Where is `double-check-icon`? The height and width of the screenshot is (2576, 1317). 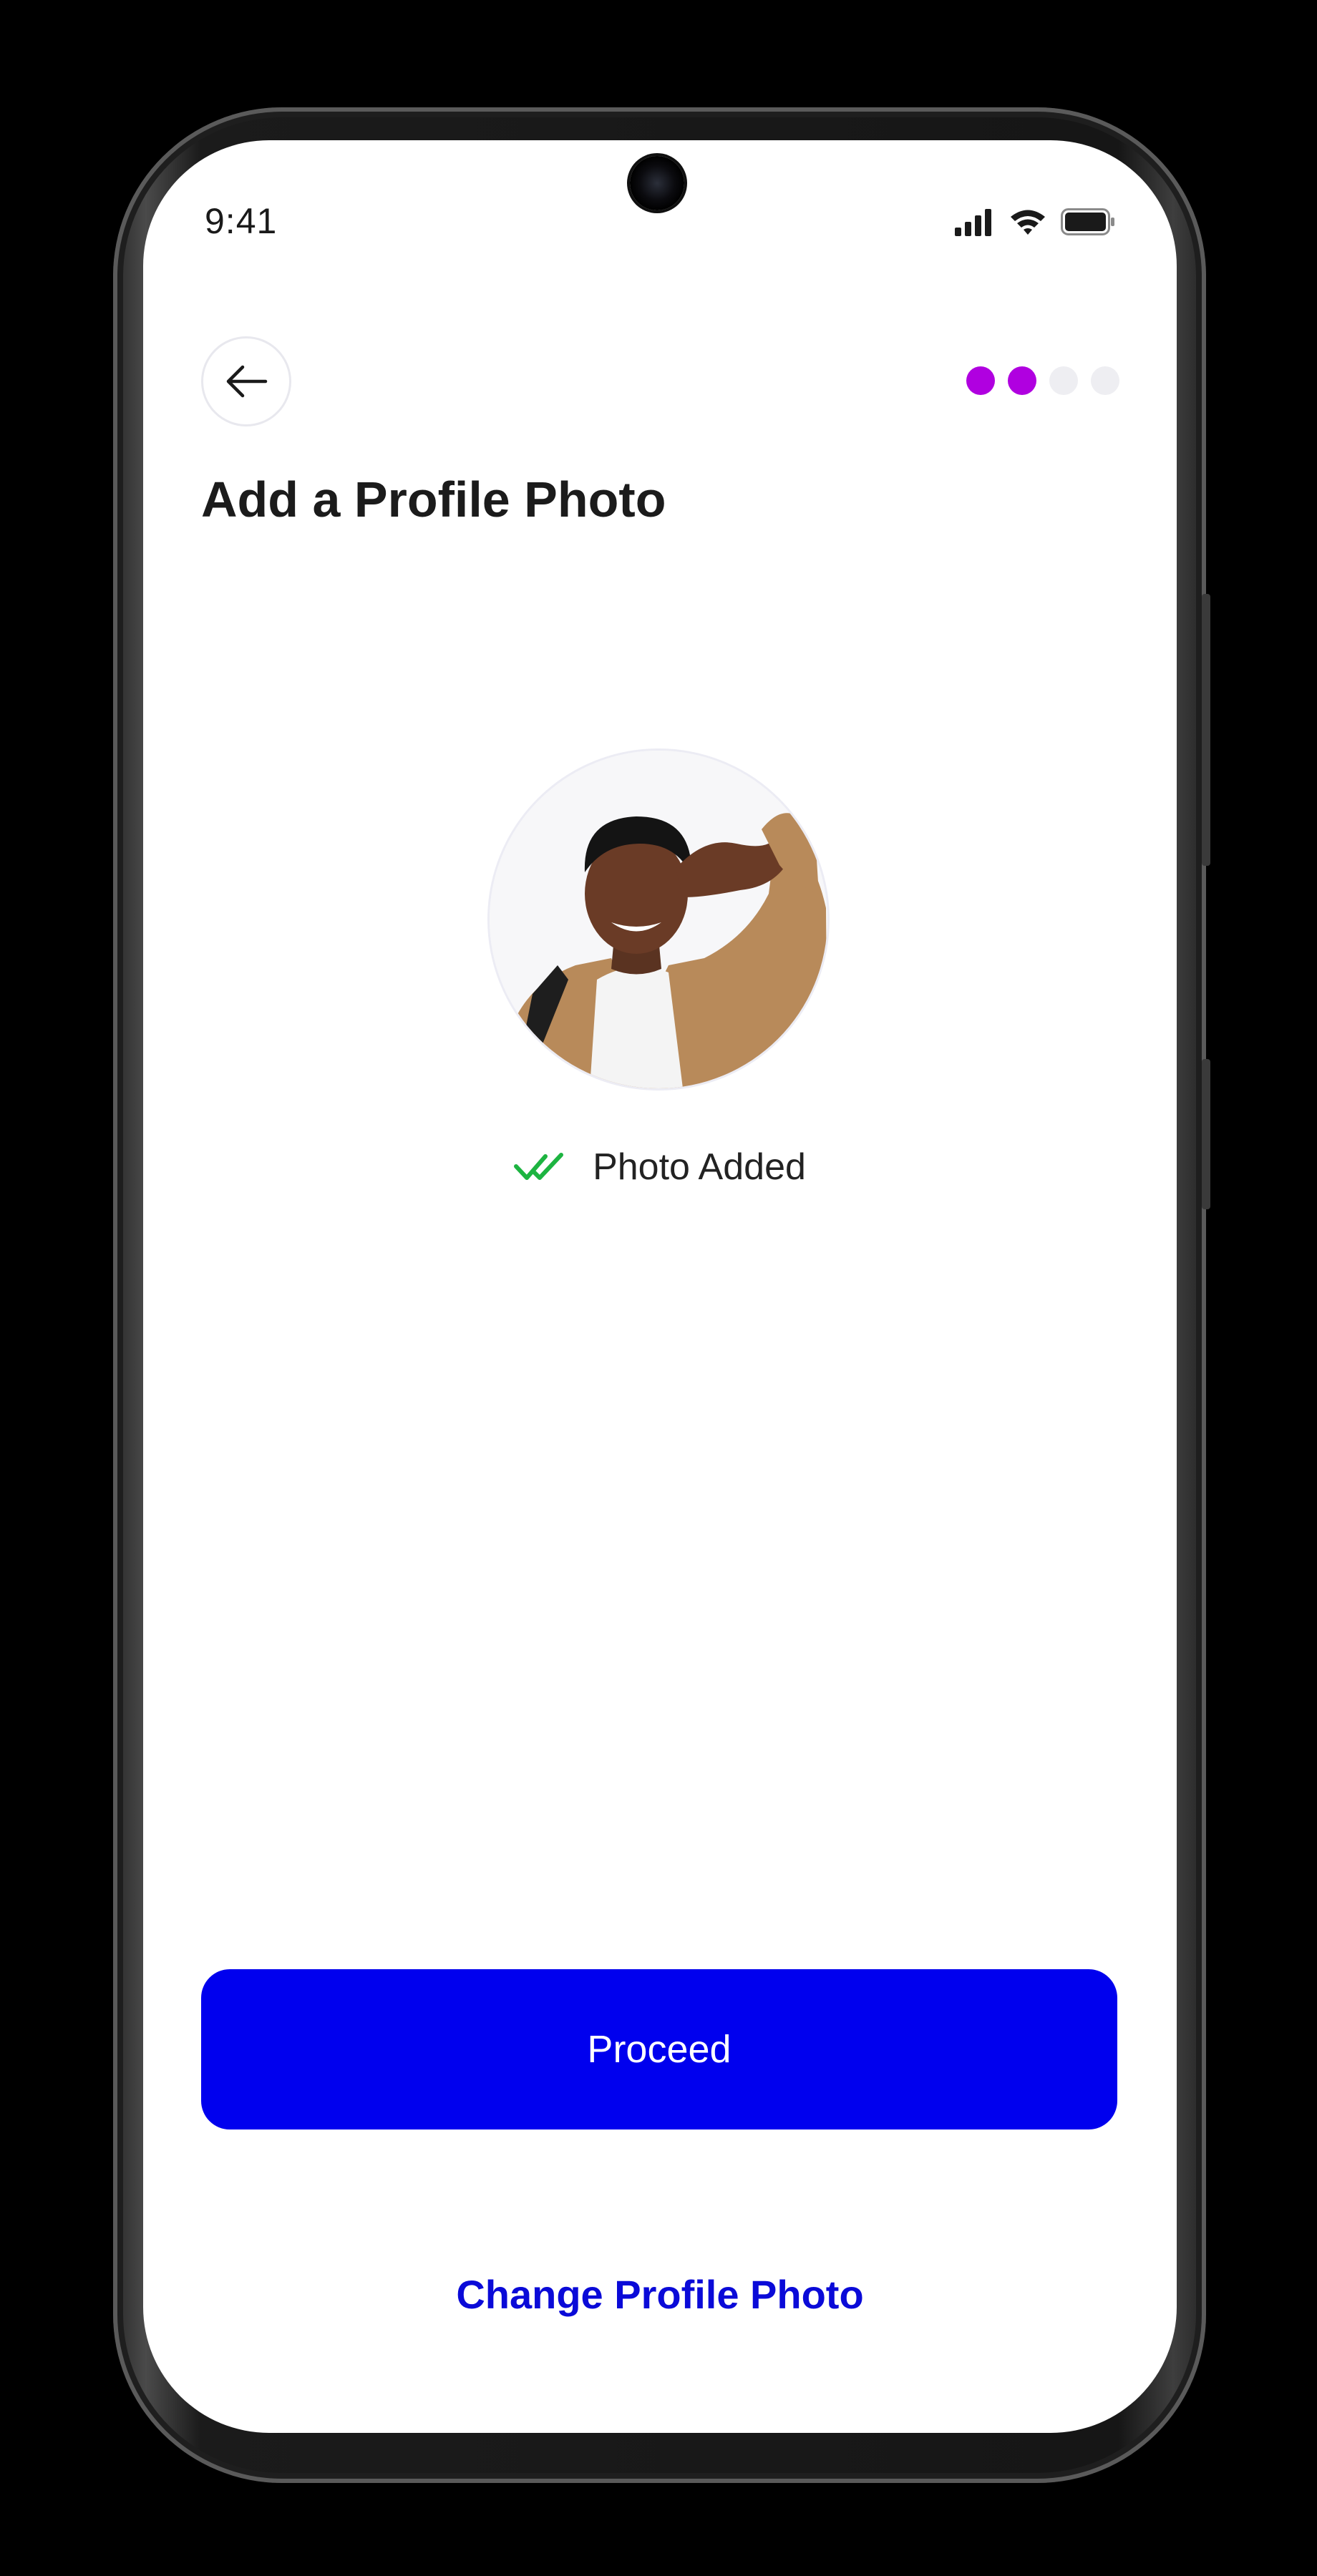 double-check-icon is located at coordinates (539, 1166).